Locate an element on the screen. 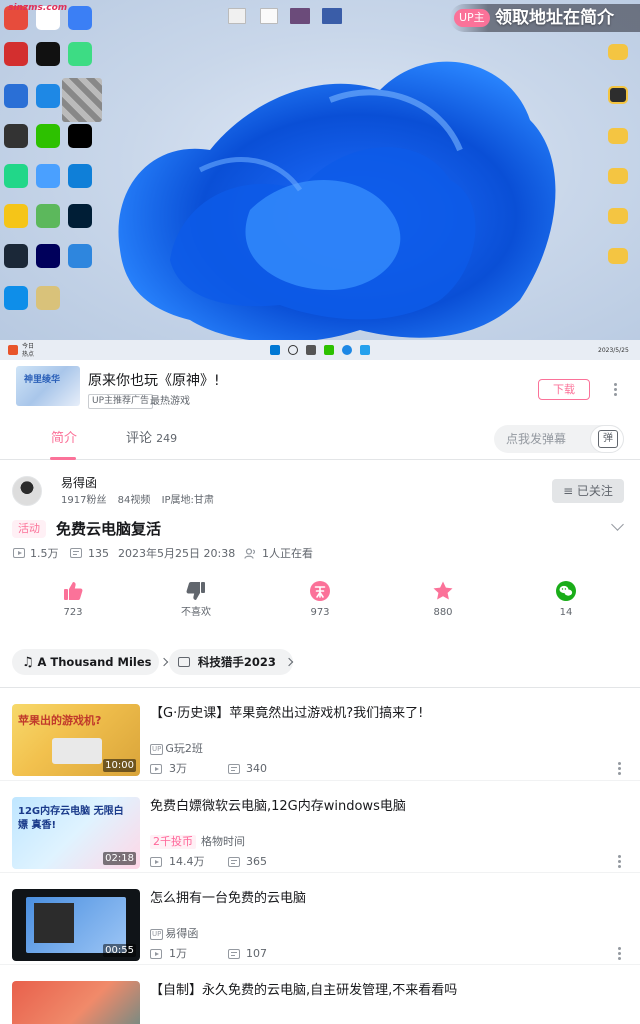 This screenshot has width=640, height=1024. edge-icon is located at coordinates (347, 350).